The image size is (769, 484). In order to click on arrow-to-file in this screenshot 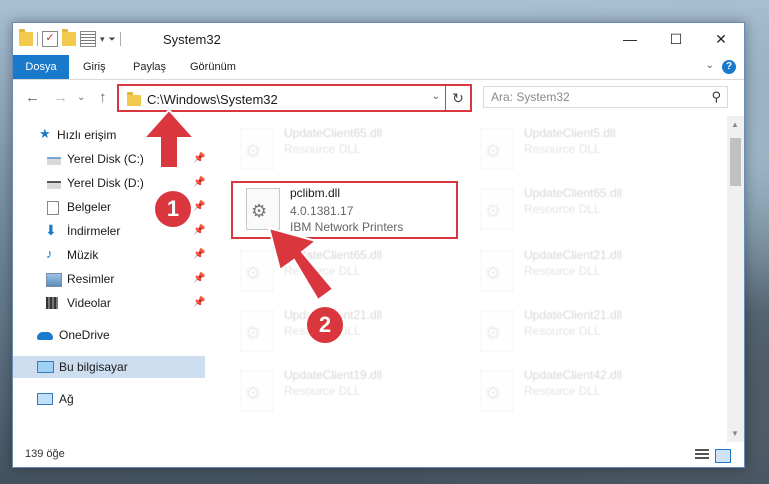, I will do `click(301, 264)`.